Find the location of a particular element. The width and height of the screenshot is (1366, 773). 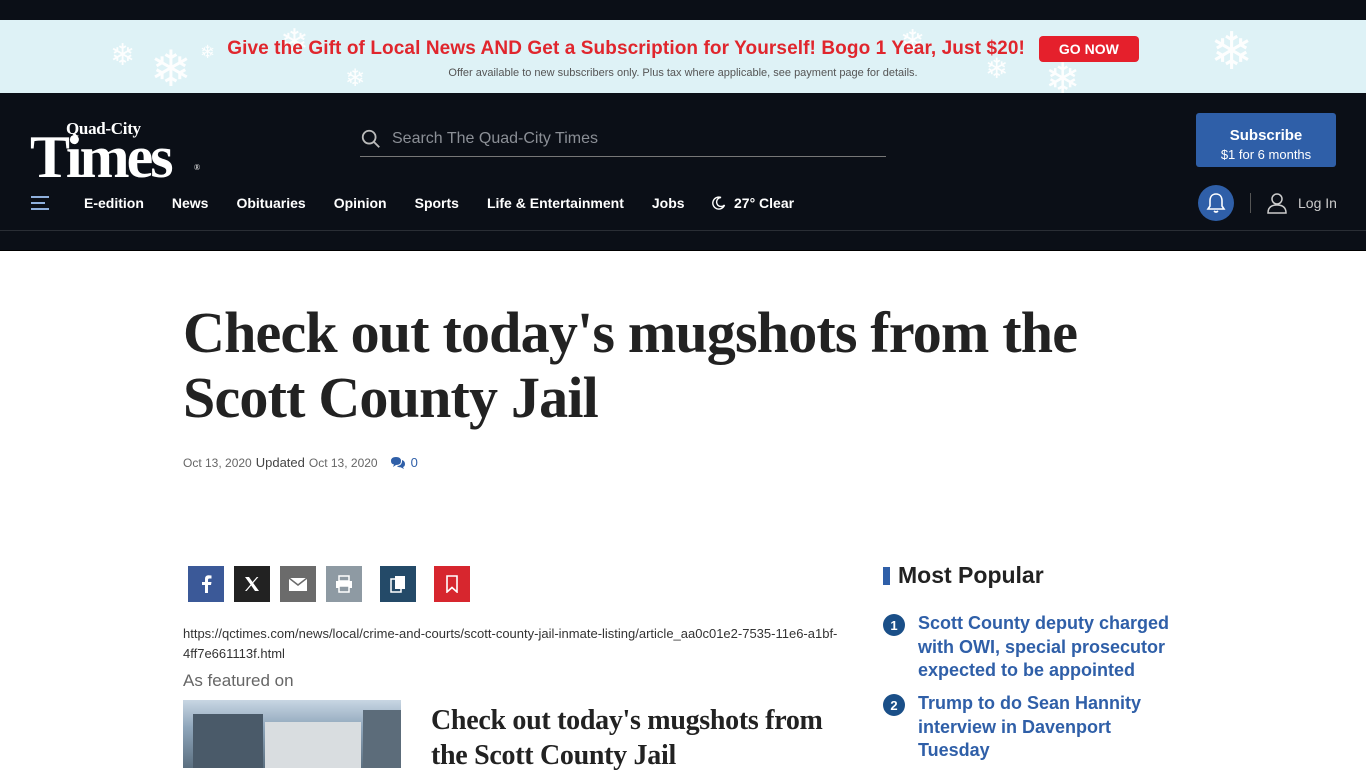

go-now-button: GO NOW is located at coordinates (1088, 49).